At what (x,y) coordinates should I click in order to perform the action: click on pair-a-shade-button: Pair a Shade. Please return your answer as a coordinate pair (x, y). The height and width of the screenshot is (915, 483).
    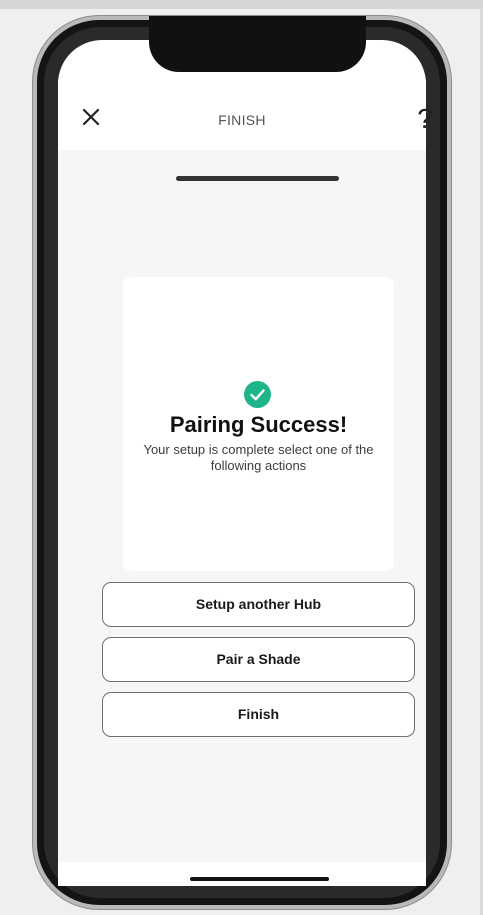
    Looking at the image, I should click on (258, 659).